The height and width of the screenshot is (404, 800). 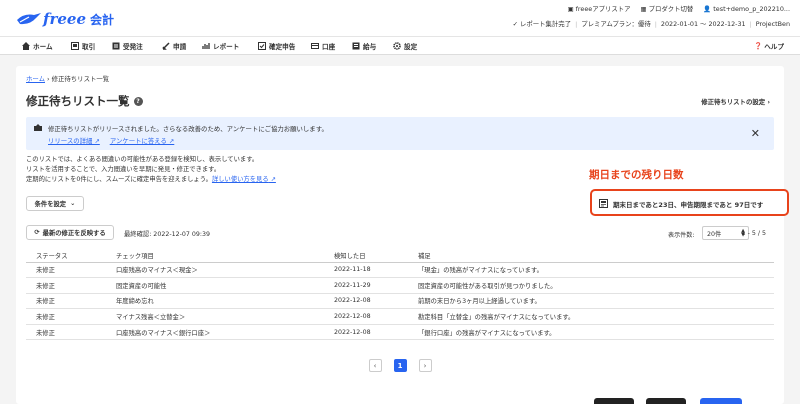 I want to click on reflect-latest-button: ⟳ 最新の修正を反映する, so click(x=70, y=232).